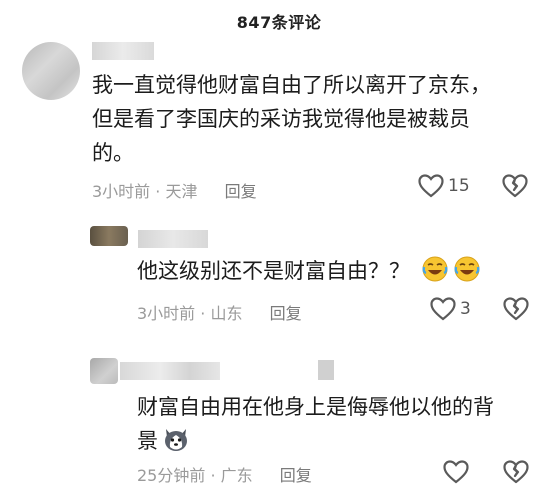 Image resolution: width=558 pixels, height=500 pixels. I want to click on like-button, so click(456, 472).